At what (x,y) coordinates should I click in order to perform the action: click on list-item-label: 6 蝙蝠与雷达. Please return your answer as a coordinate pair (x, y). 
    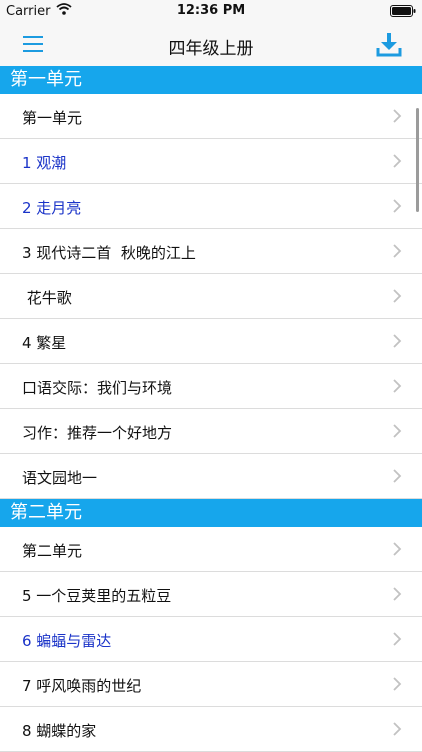
    Looking at the image, I should click on (67, 641).